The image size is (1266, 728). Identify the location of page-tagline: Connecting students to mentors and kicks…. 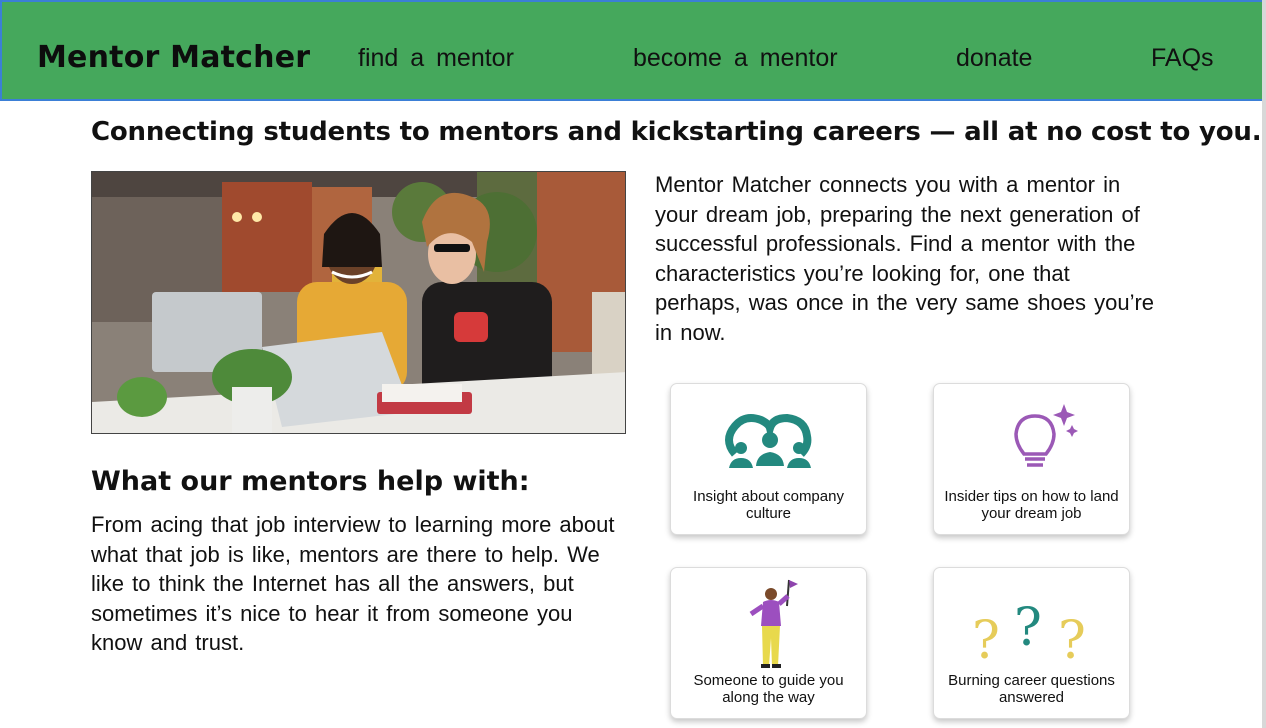
(676, 132).